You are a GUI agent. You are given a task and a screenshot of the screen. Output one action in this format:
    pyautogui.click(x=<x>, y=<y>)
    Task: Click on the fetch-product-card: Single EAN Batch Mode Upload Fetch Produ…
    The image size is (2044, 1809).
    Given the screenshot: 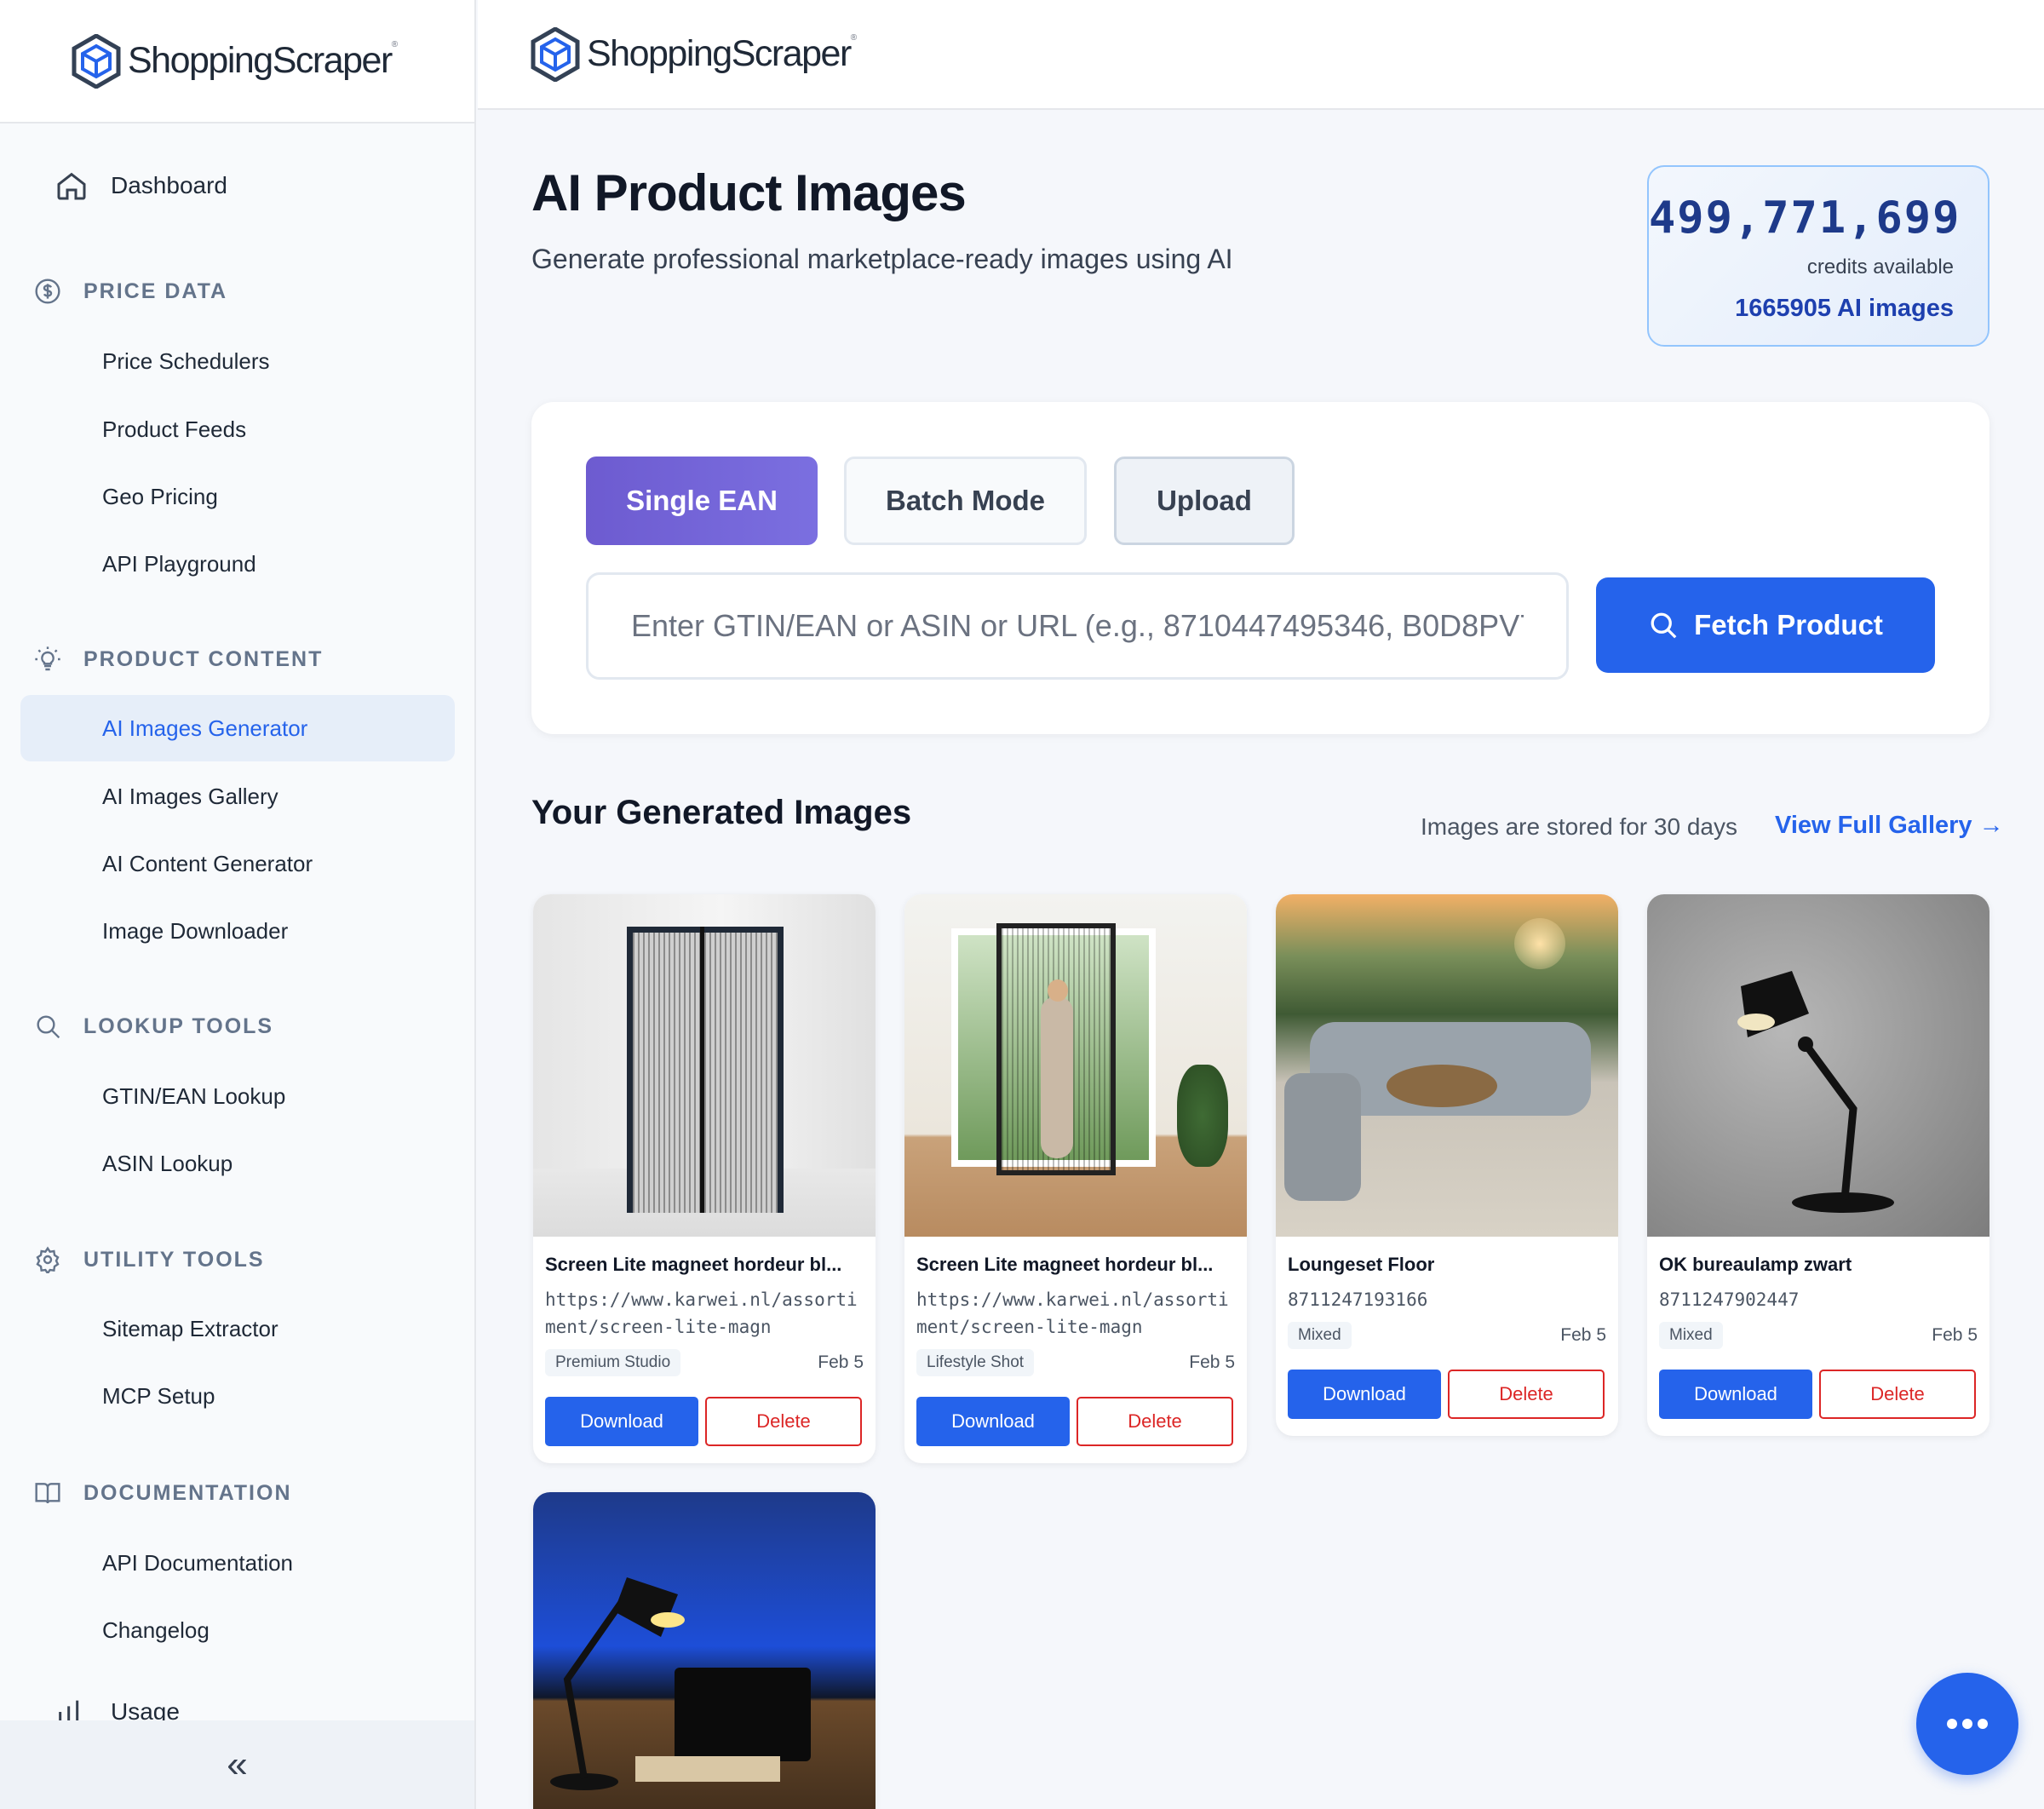 What is the action you would take?
    pyautogui.click(x=1260, y=568)
    